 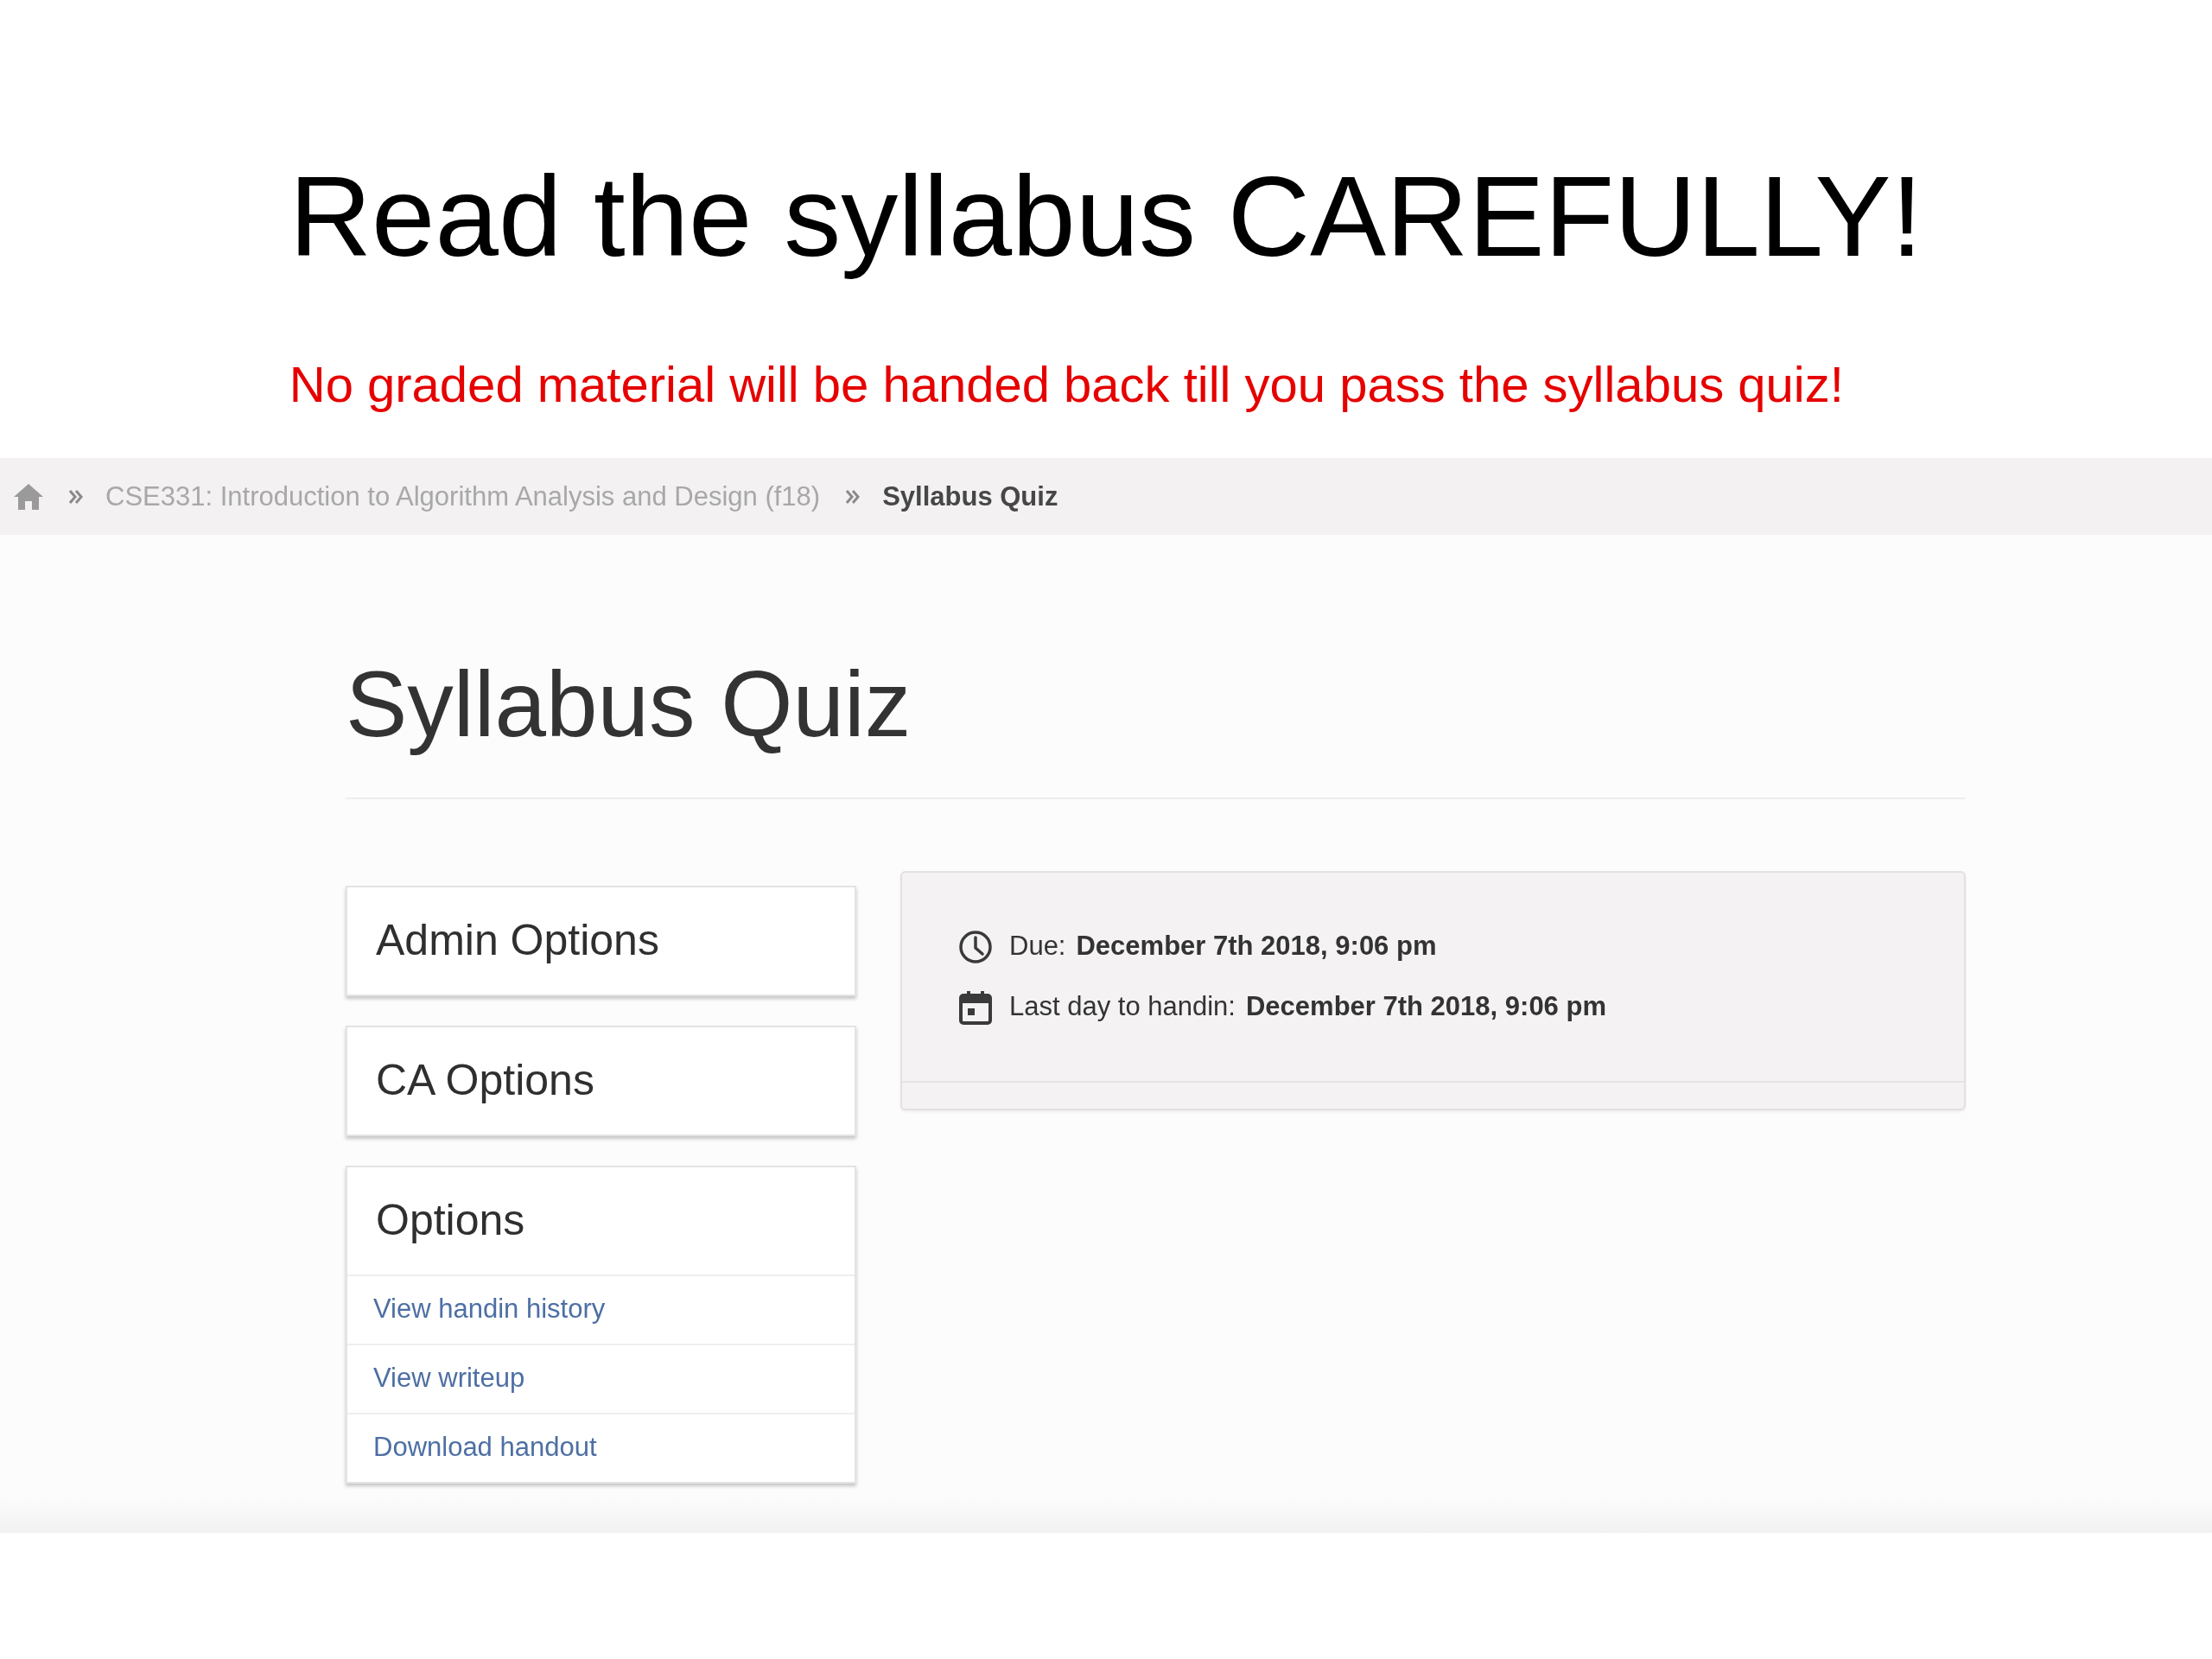 I want to click on slide-subtitle: No graded material will be handed back till you pass the syllabus quiz!, so click(x=1066, y=384).